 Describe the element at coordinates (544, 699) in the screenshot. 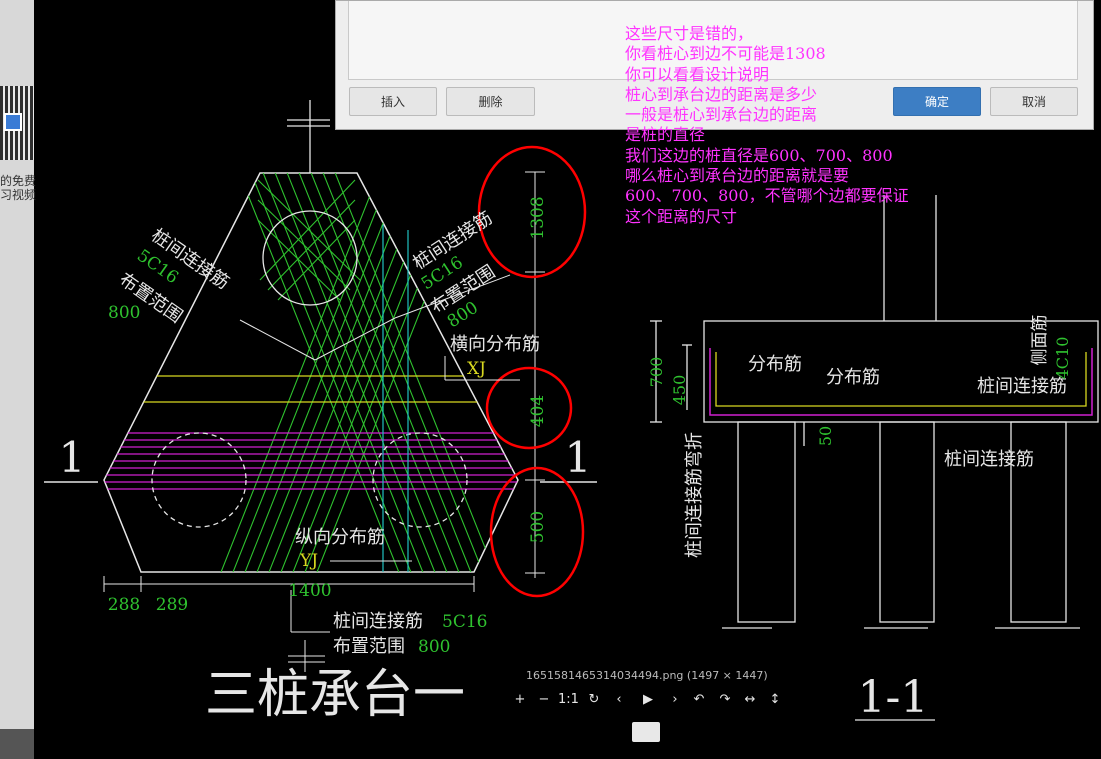

I see `zoom-out-button: −` at that location.